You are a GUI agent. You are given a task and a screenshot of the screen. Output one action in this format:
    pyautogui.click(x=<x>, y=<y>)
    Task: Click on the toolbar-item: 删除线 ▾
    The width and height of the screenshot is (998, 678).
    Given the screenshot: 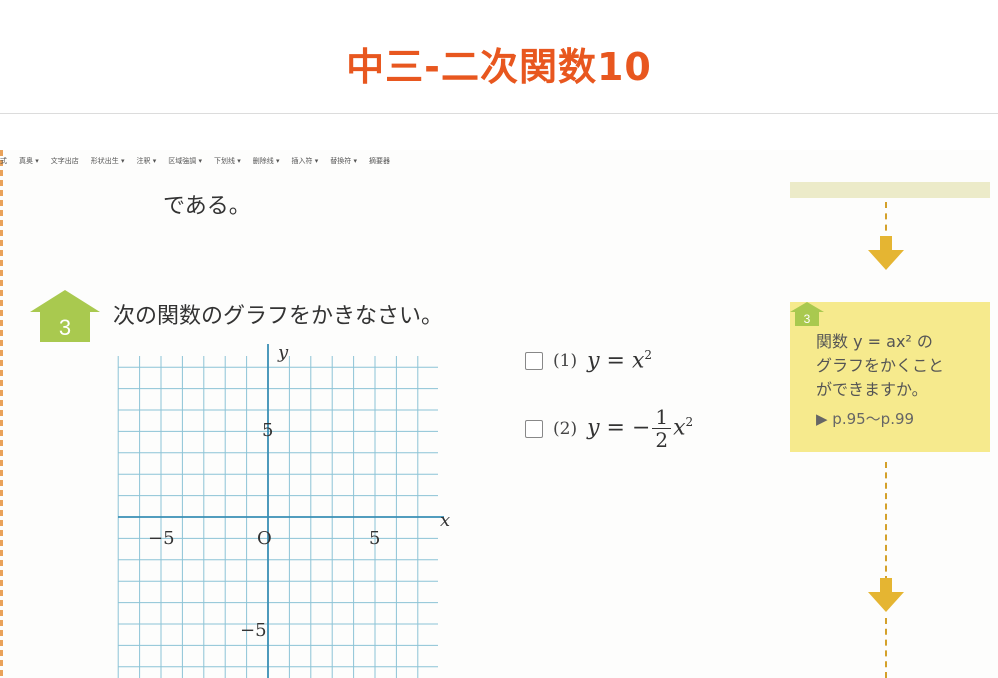 What is the action you would take?
    pyautogui.click(x=266, y=163)
    